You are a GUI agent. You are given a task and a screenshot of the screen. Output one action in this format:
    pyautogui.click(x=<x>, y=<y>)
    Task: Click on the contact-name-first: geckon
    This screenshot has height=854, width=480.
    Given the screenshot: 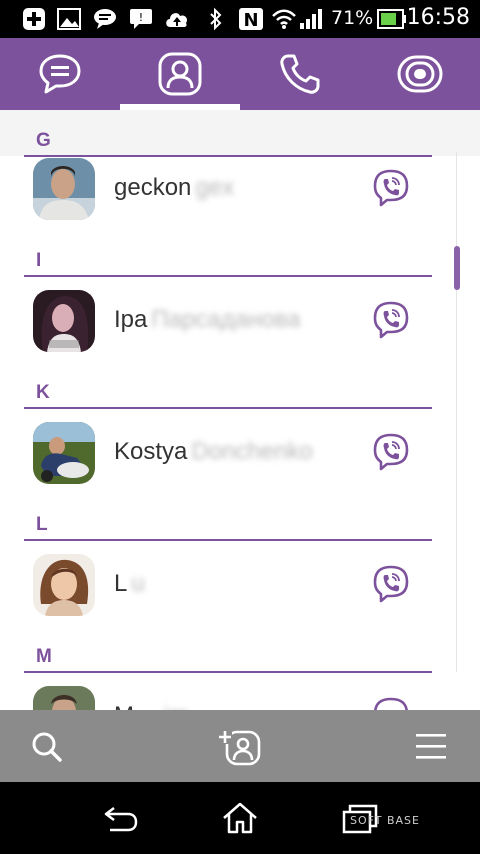 What is the action you would take?
    pyautogui.click(x=153, y=187)
    